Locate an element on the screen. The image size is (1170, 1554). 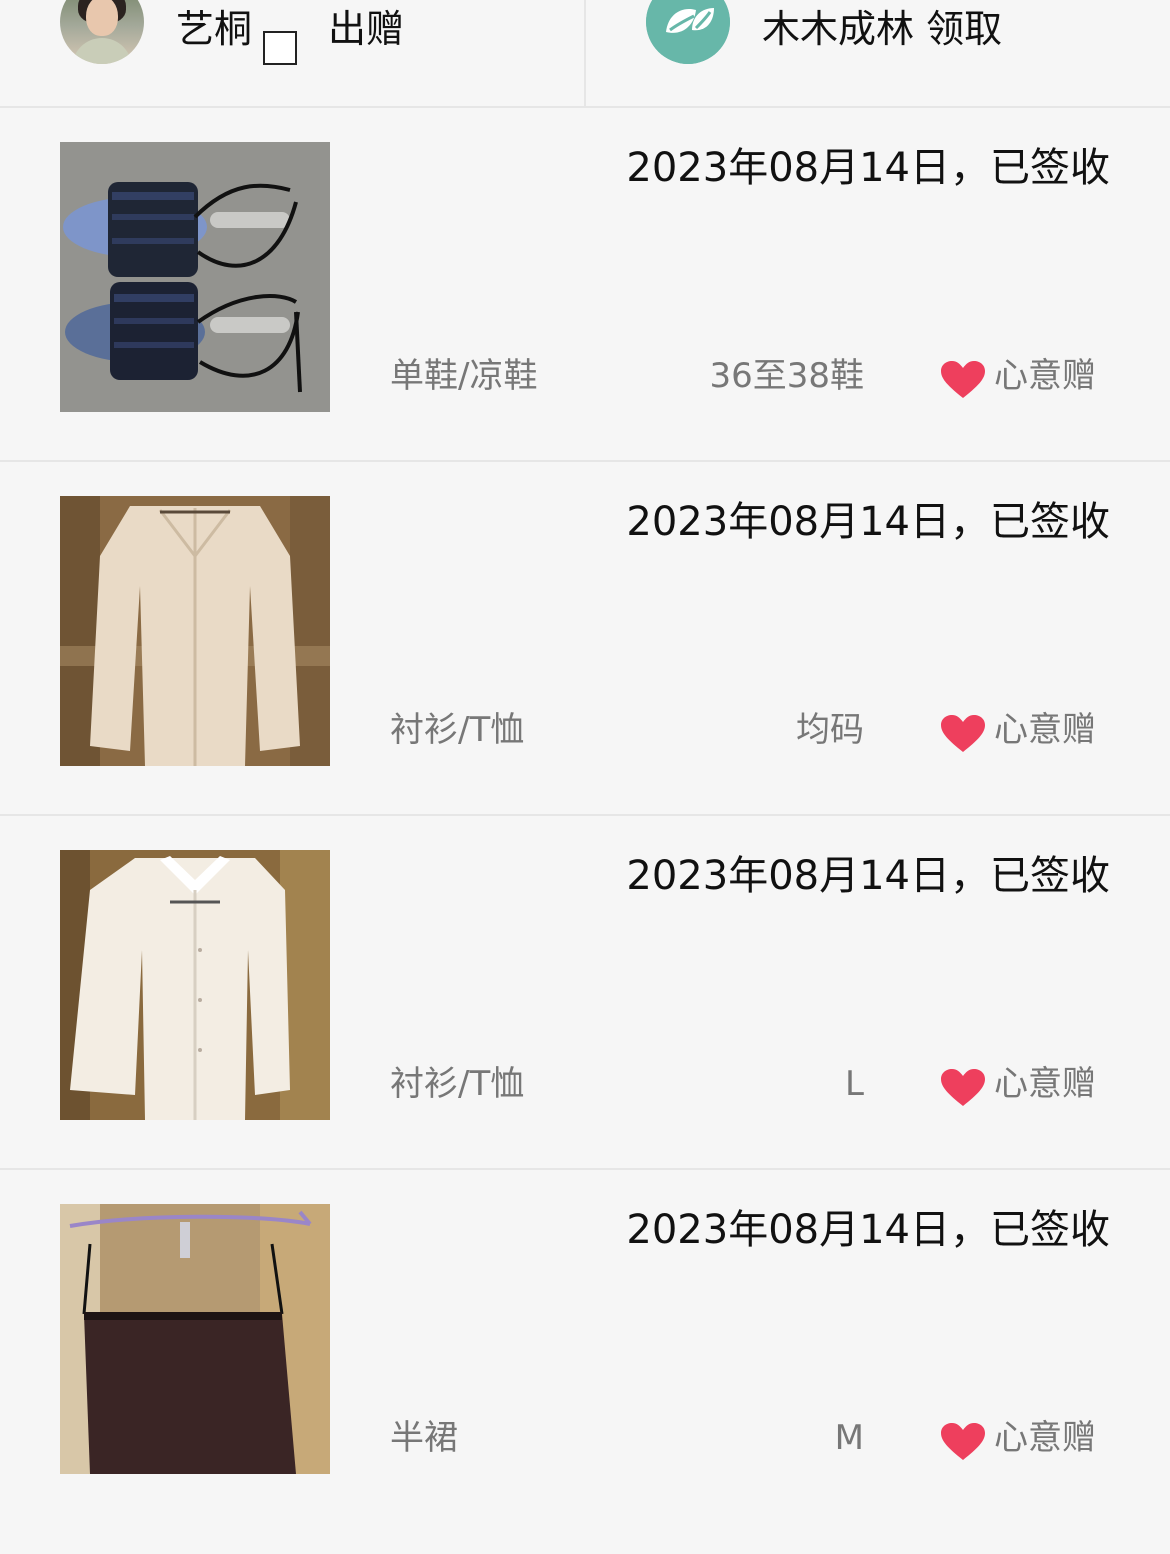
cardigan-photo is located at coordinates (195, 631).